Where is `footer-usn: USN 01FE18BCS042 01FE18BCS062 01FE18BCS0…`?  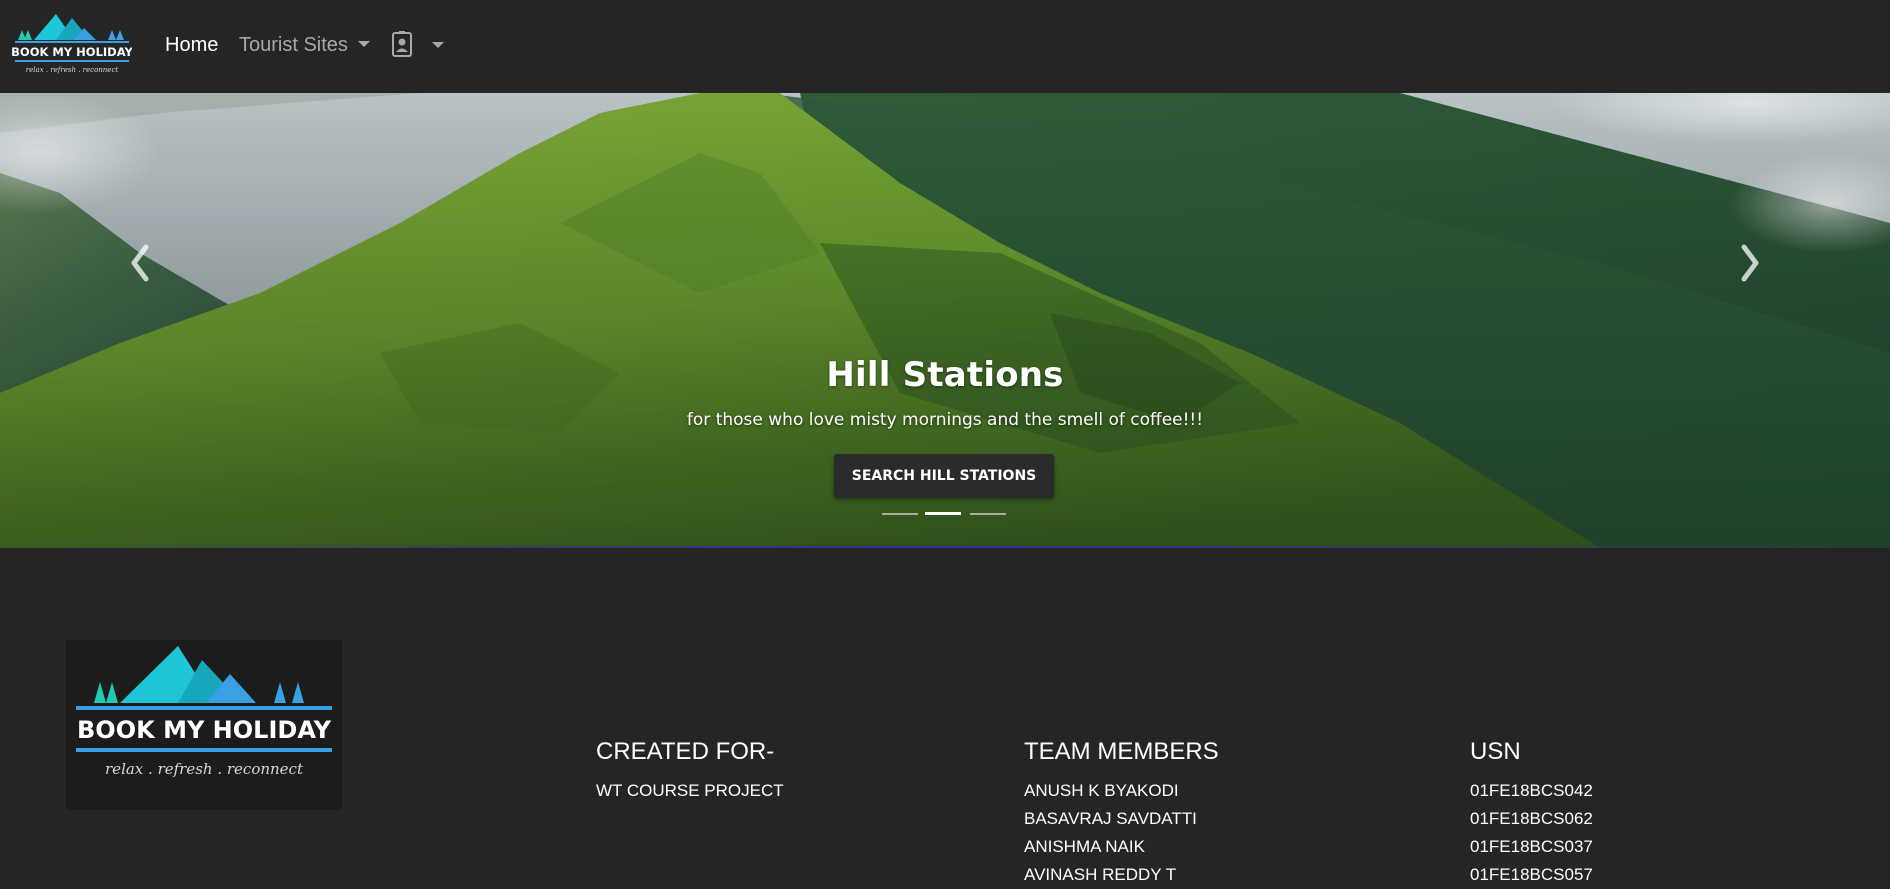
footer-usn: USN 01FE18BCS042 01FE18BCS062 01FE18BCS0… is located at coordinates (1531, 813).